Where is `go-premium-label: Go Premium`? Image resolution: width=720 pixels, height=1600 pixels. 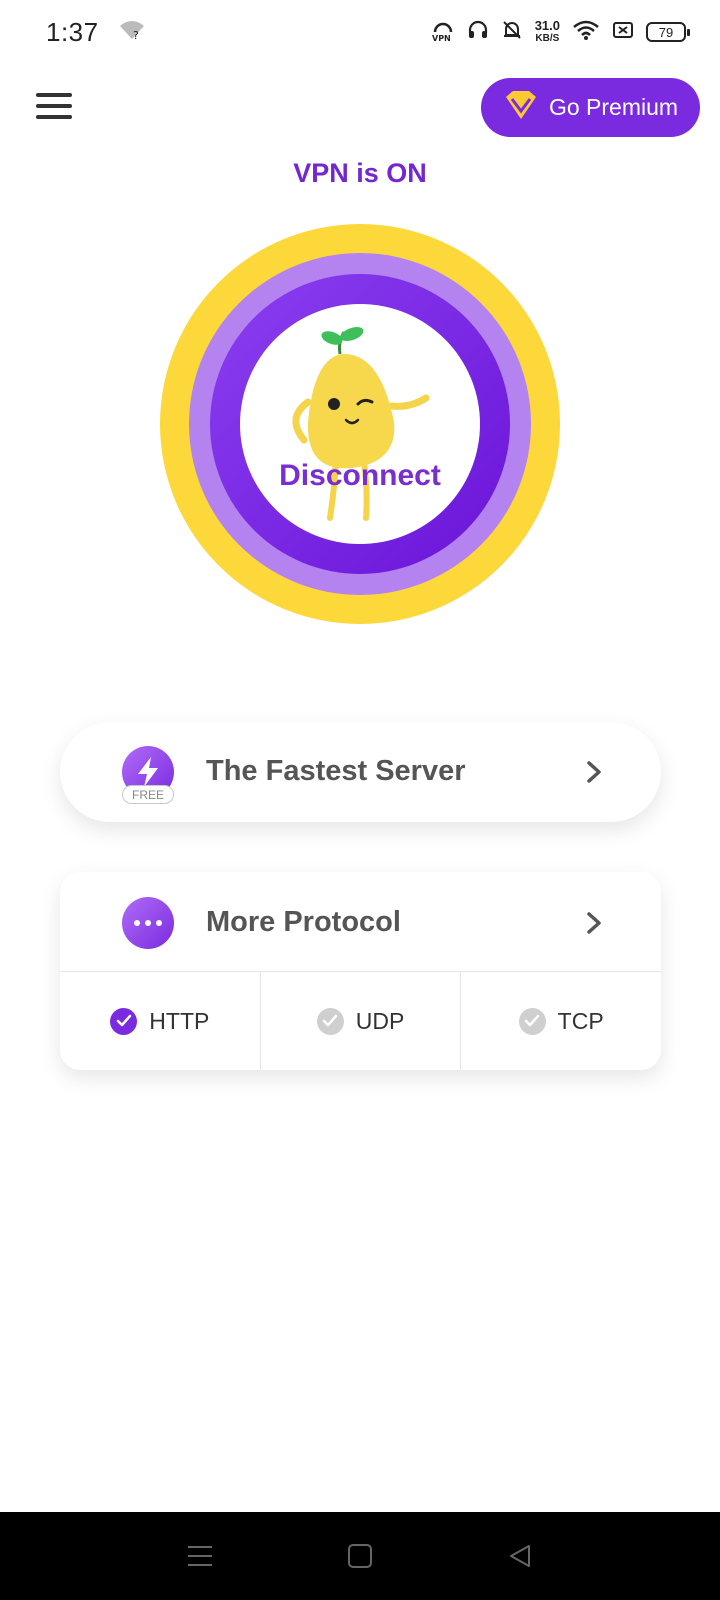
go-premium-label: Go Premium is located at coordinates (613, 107).